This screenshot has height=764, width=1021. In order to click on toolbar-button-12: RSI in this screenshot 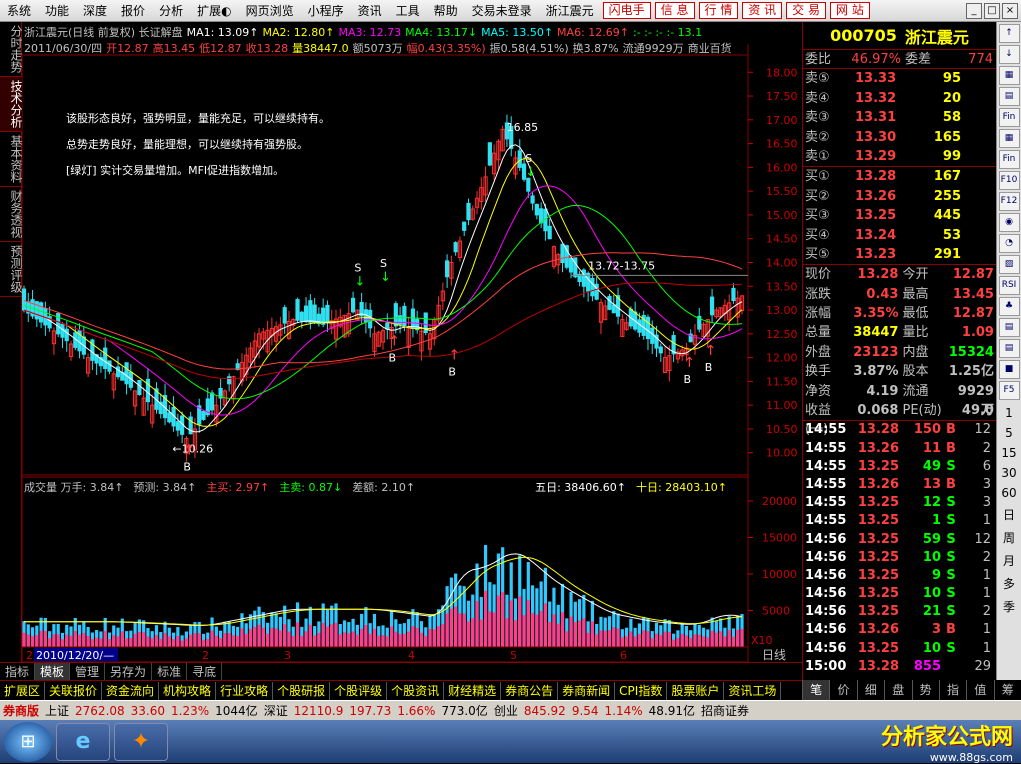, I will do `click(1009, 285)`.